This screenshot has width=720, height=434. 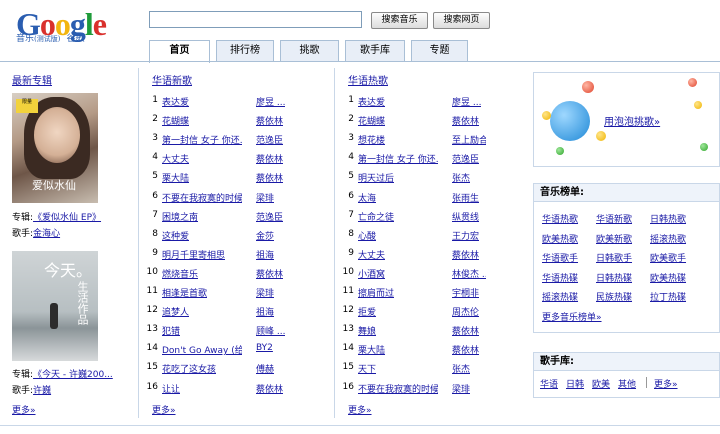 What do you see at coordinates (371, 139) in the screenshot?
I see `song-title-link: 想花楼` at bounding box center [371, 139].